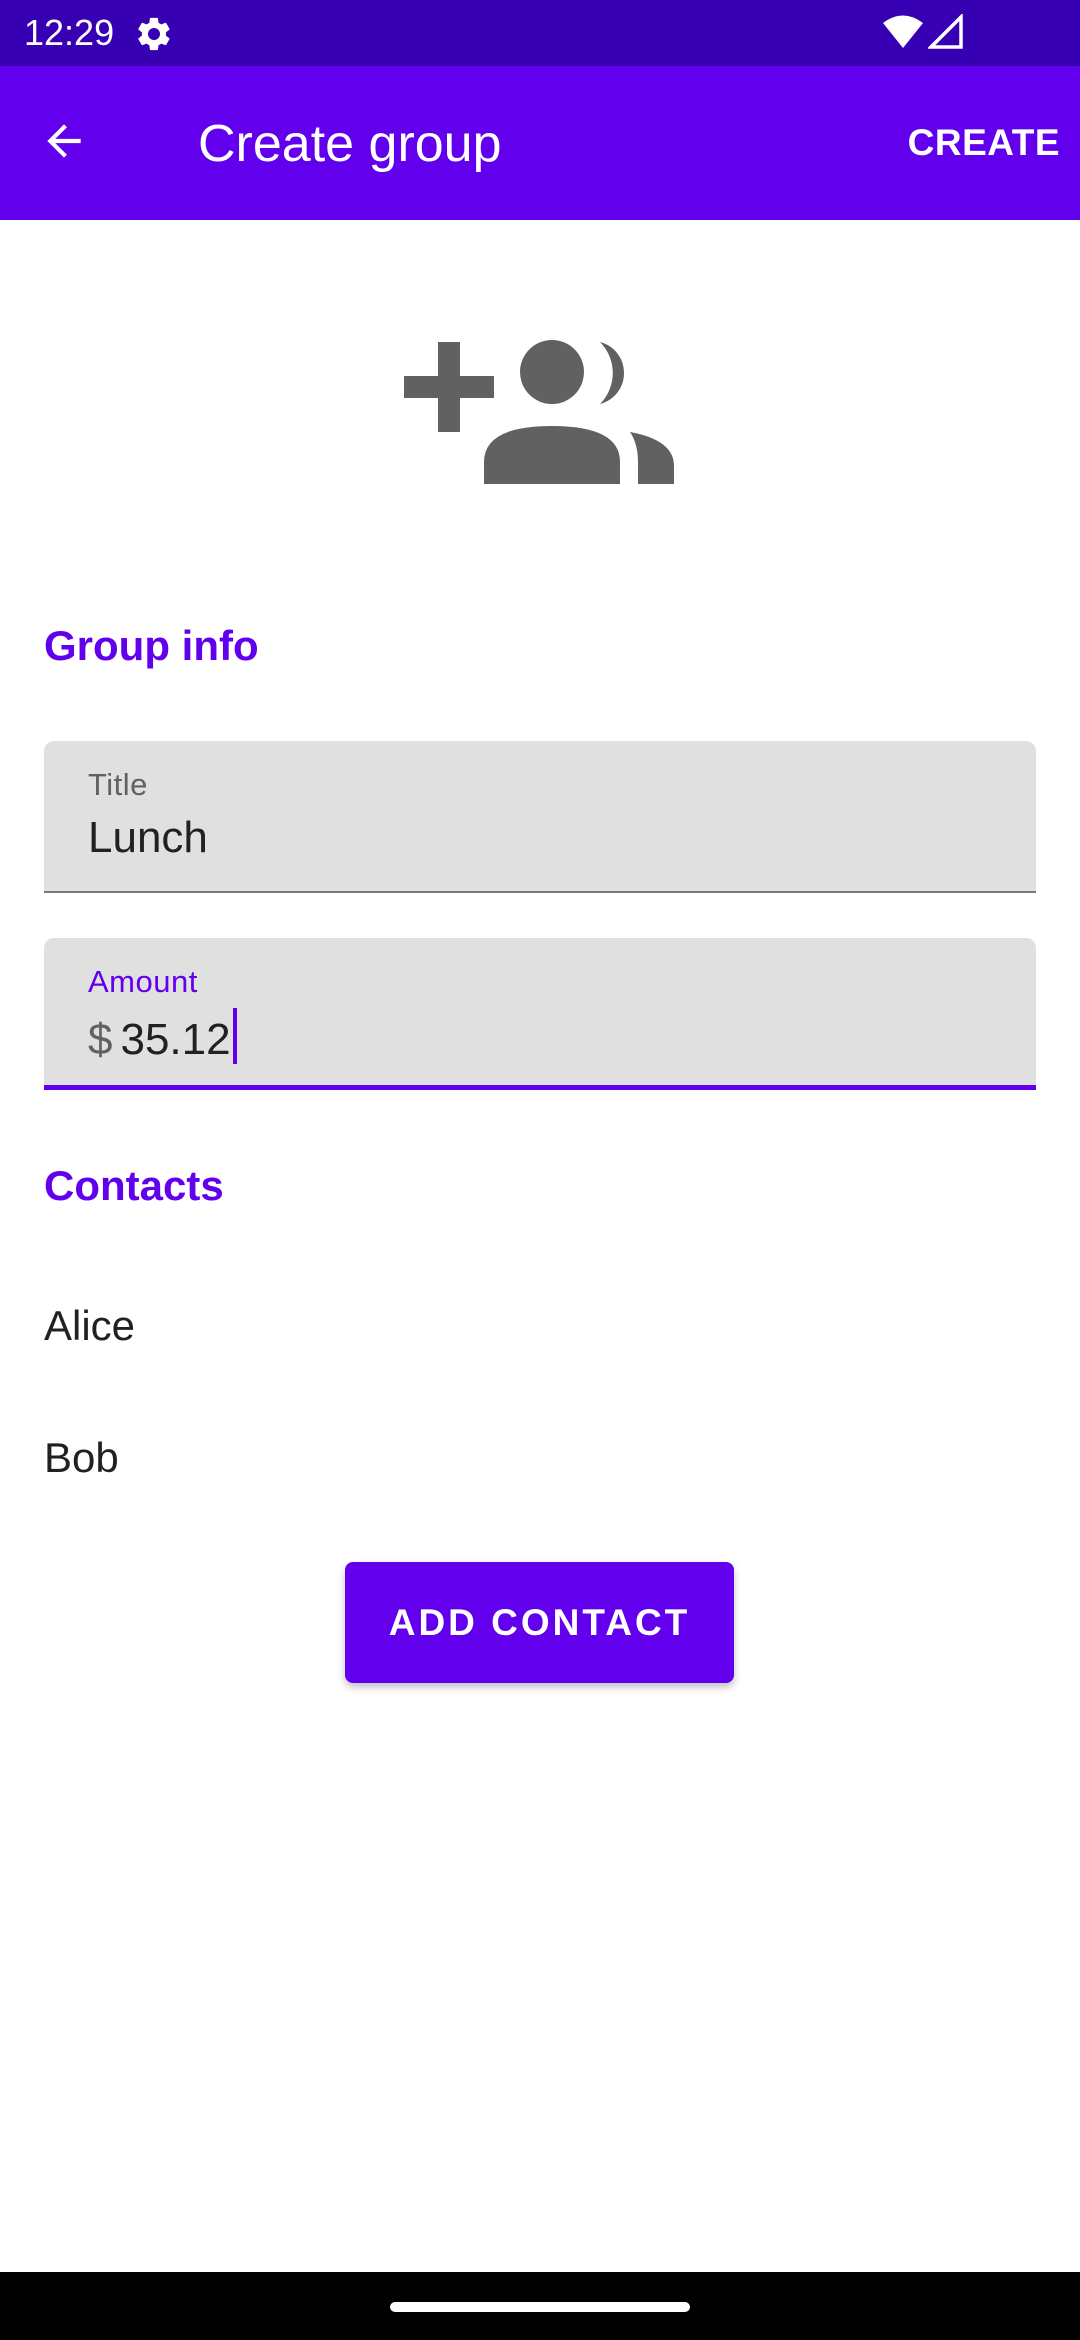 The width and height of the screenshot is (1080, 2340). Describe the element at coordinates (234, 1036) in the screenshot. I see `text-cursor` at that location.